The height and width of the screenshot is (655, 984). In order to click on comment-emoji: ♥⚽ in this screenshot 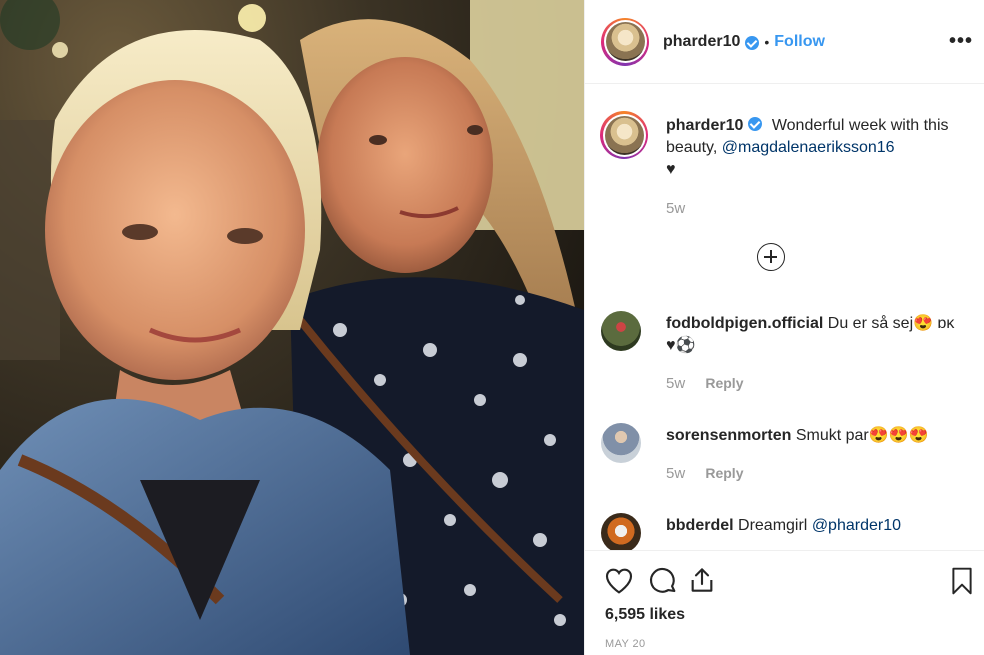, I will do `click(681, 345)`.